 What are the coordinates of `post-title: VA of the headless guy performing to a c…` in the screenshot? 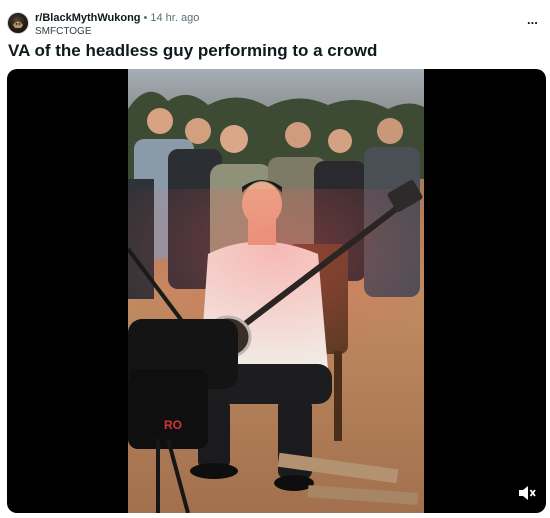 It's located at (273, 50).